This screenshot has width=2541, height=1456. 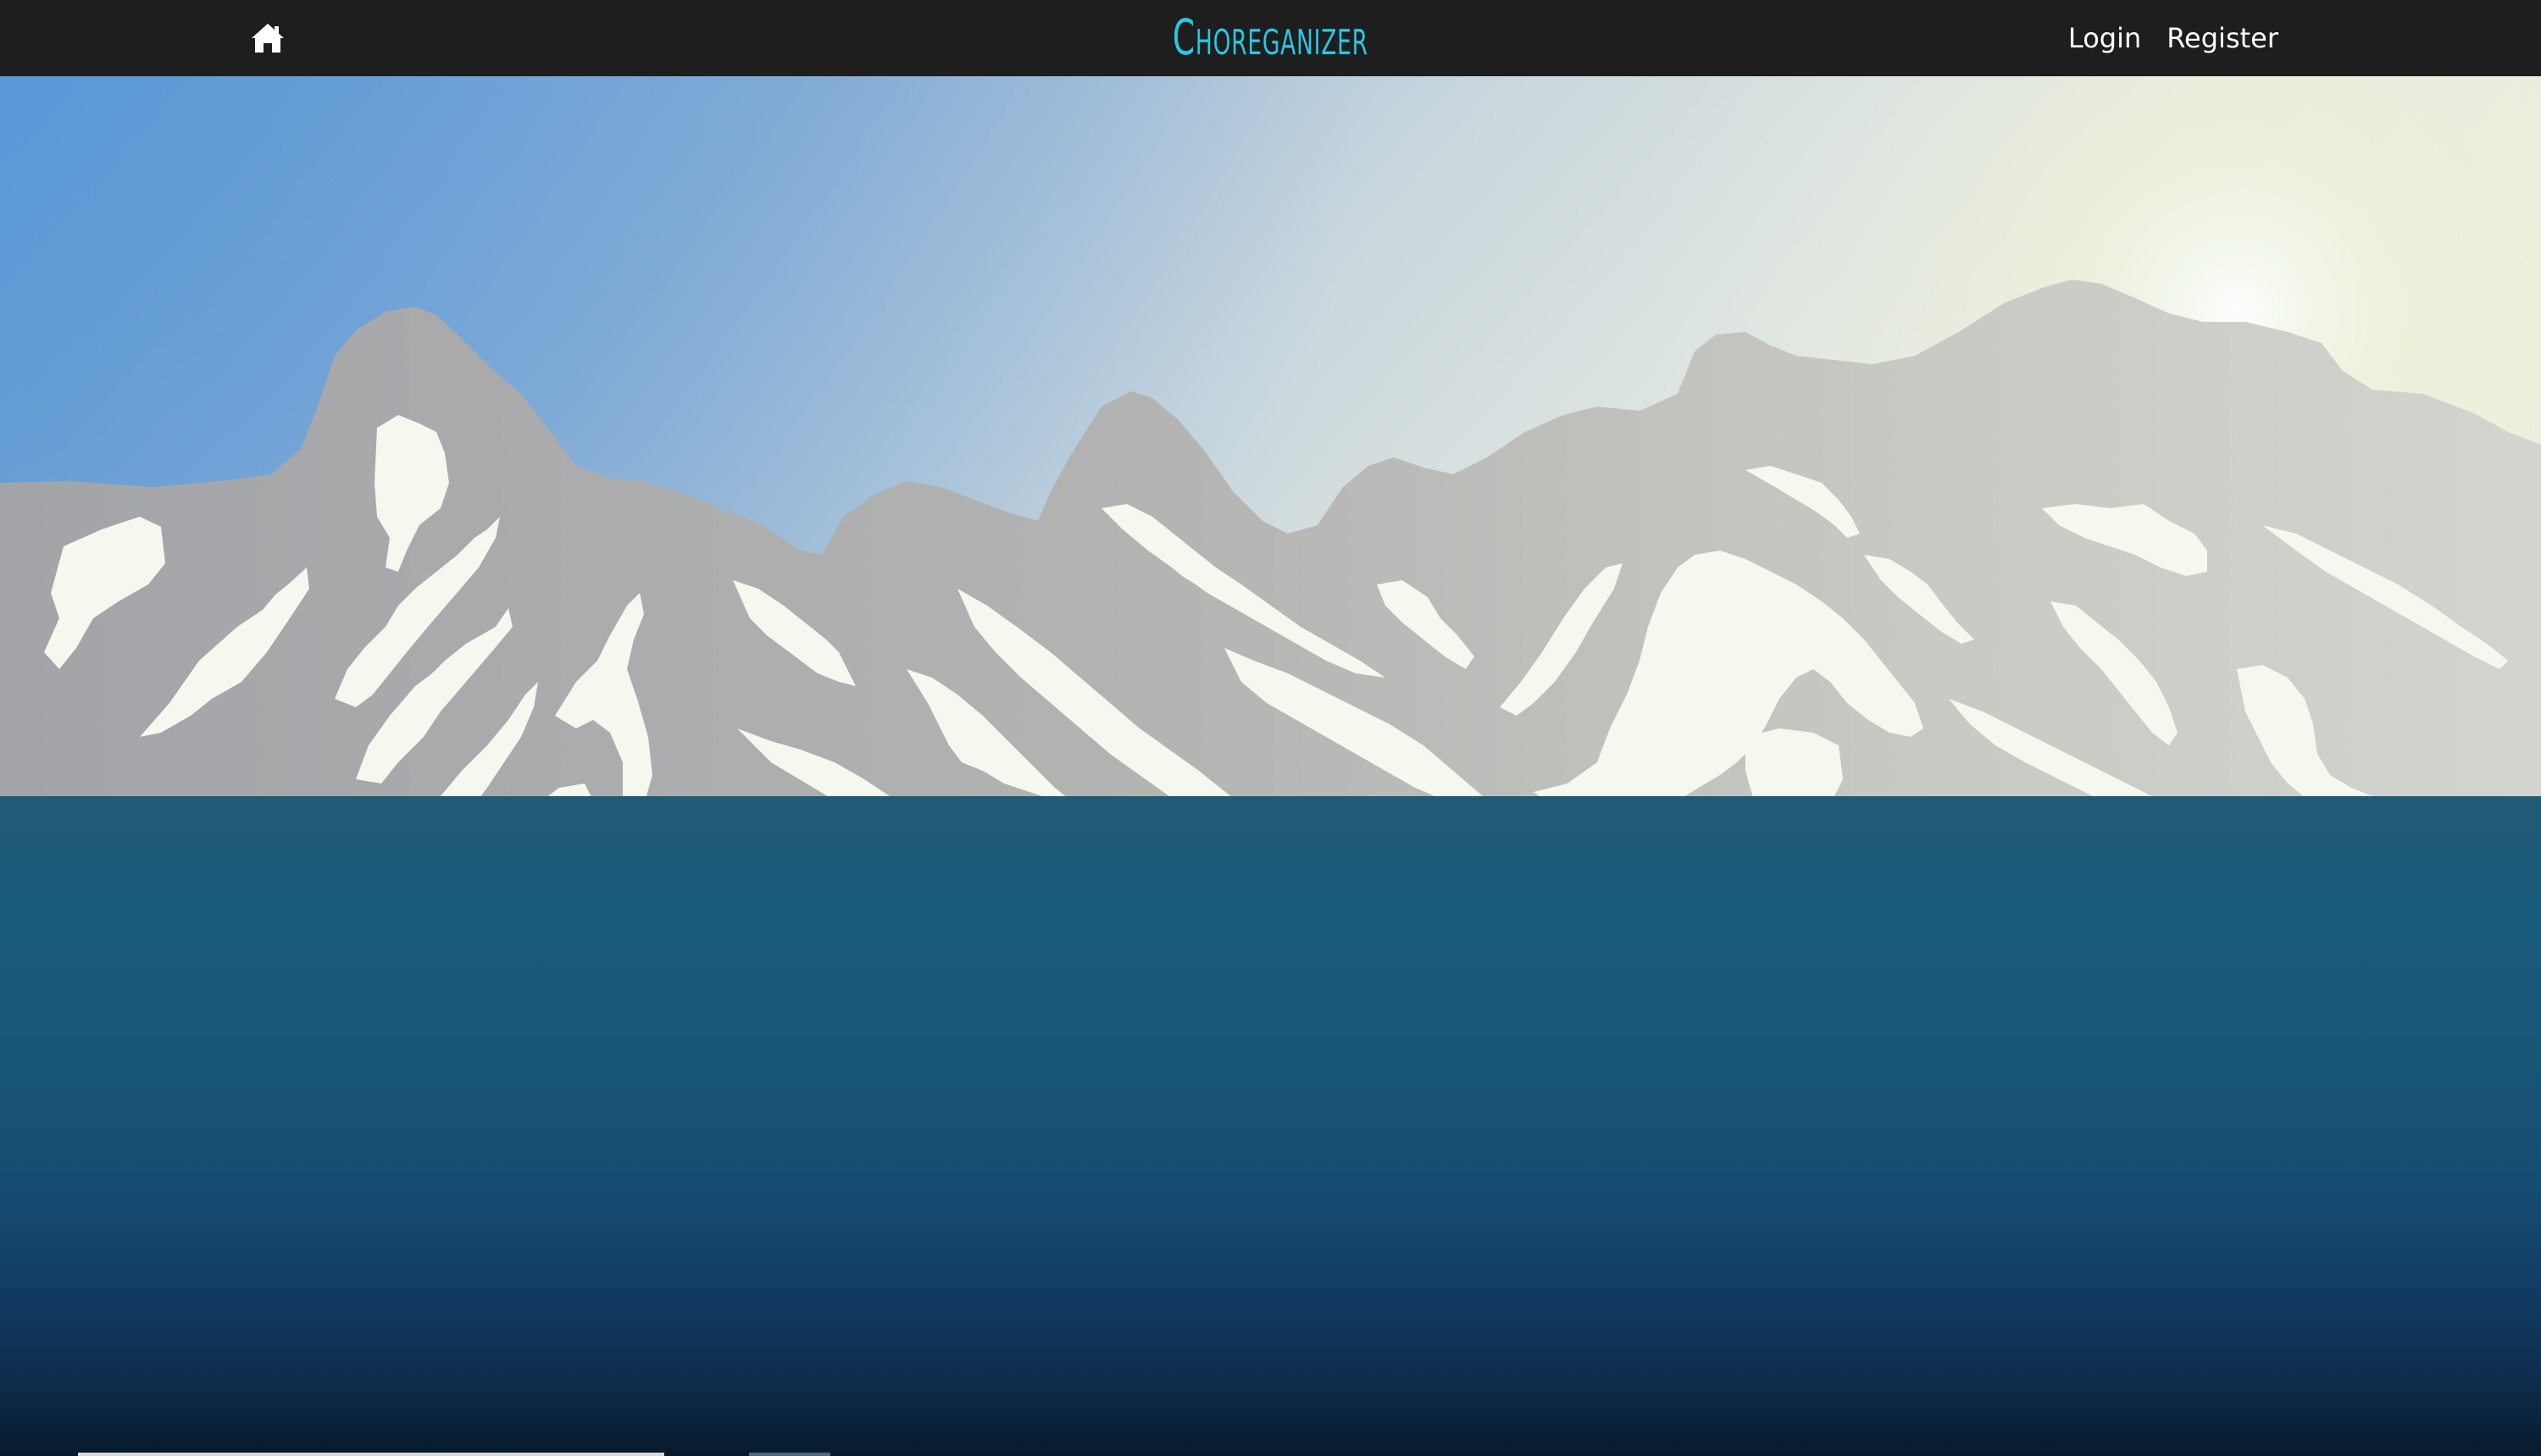 I want to click on bottom-divider-secondary, so click(x=789, y=1454).